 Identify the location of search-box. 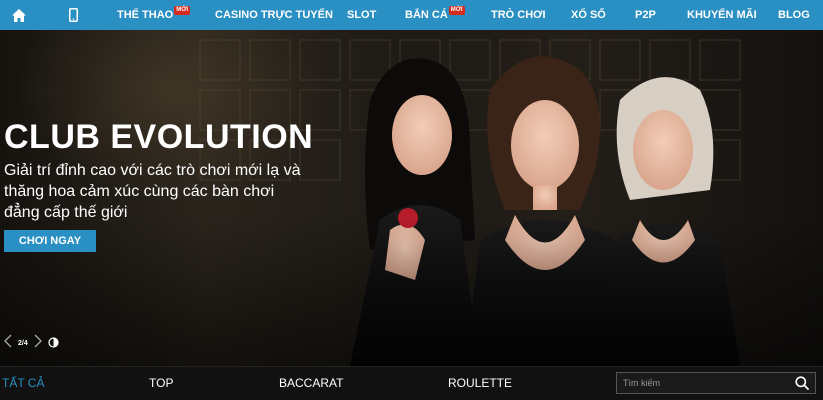
(716, 383).